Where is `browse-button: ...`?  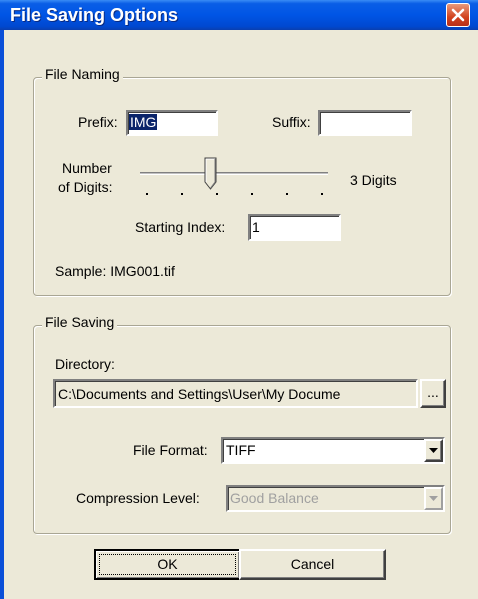
browse-button: ... is located at coordinates (433, 393).